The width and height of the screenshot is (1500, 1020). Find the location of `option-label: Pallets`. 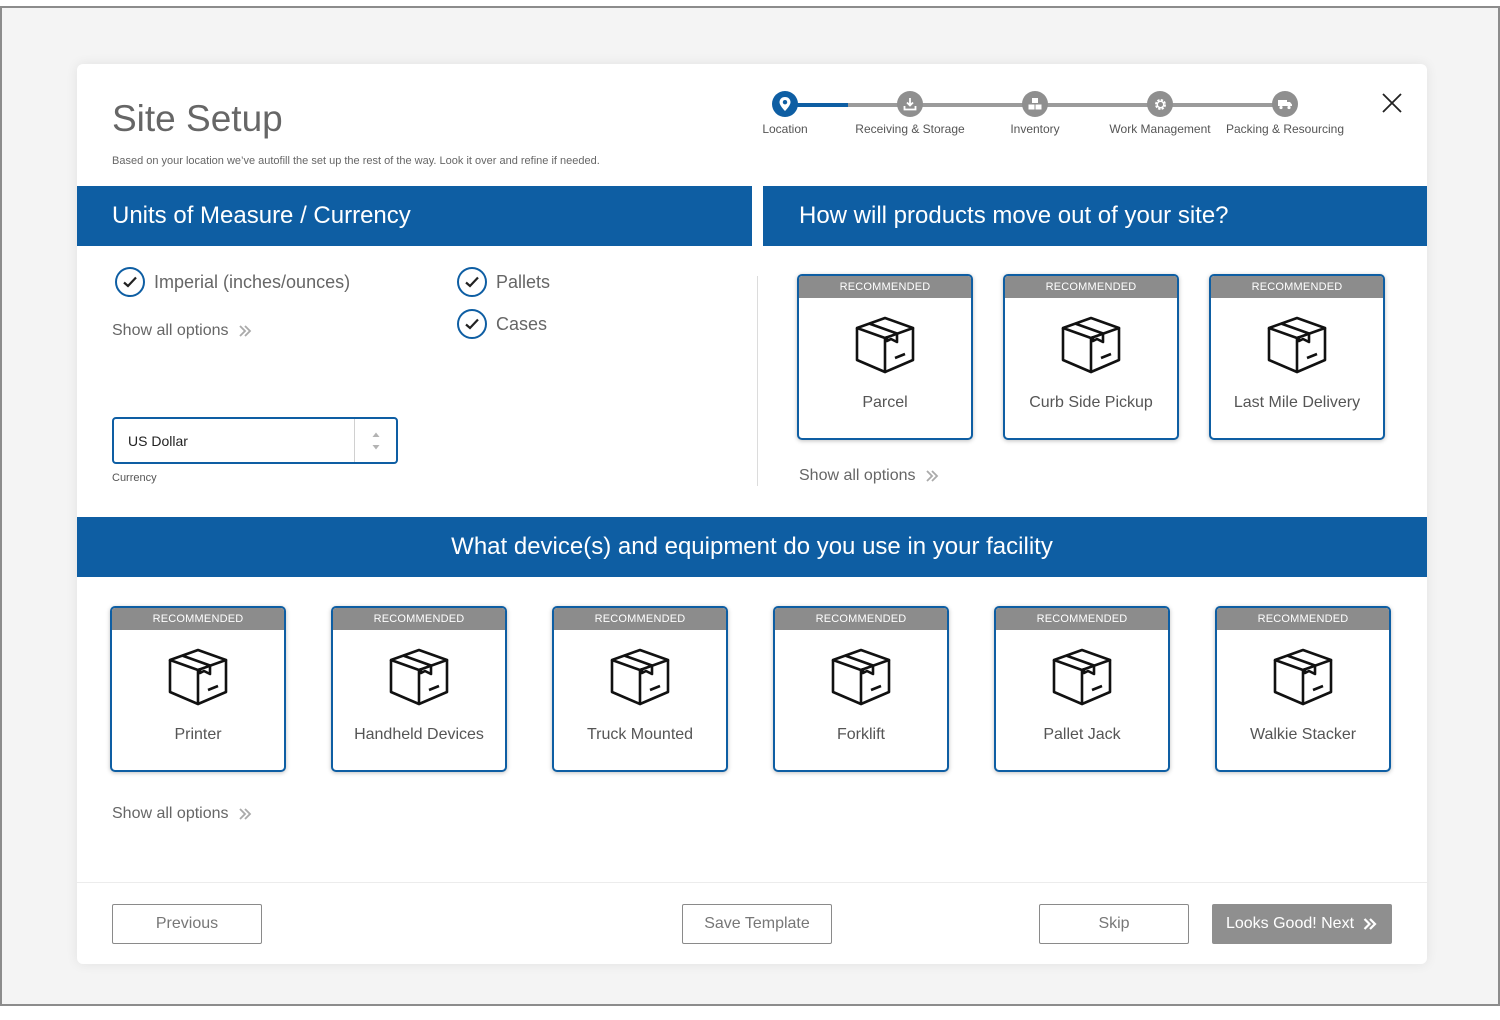

option-label: Pallets is located at coordinates (523, 281).